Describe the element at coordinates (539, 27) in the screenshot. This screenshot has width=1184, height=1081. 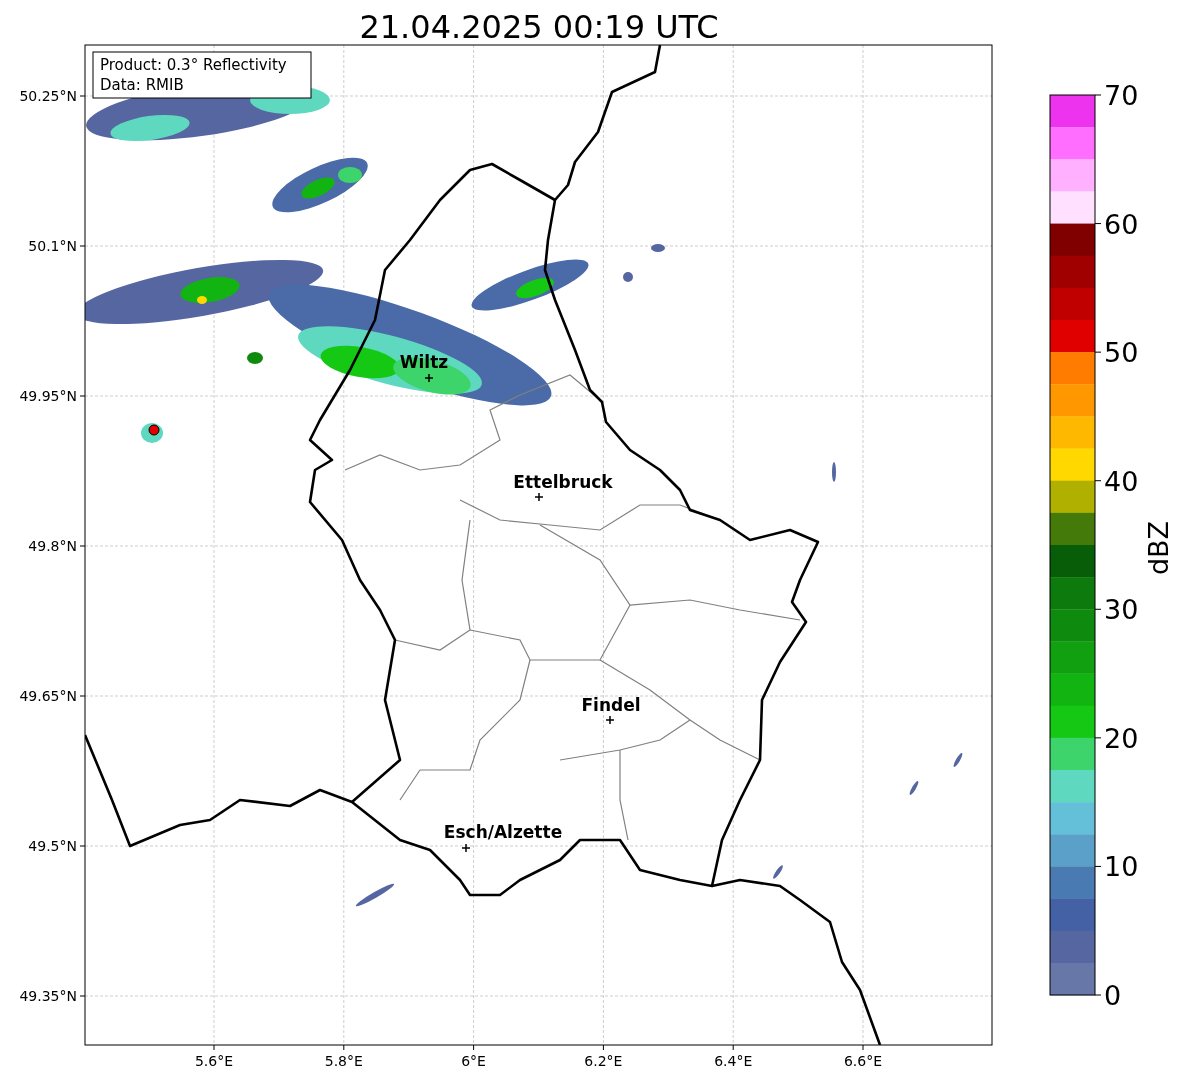
I see `chart-title: 21.04.2025 00:19 UTC` at that location.